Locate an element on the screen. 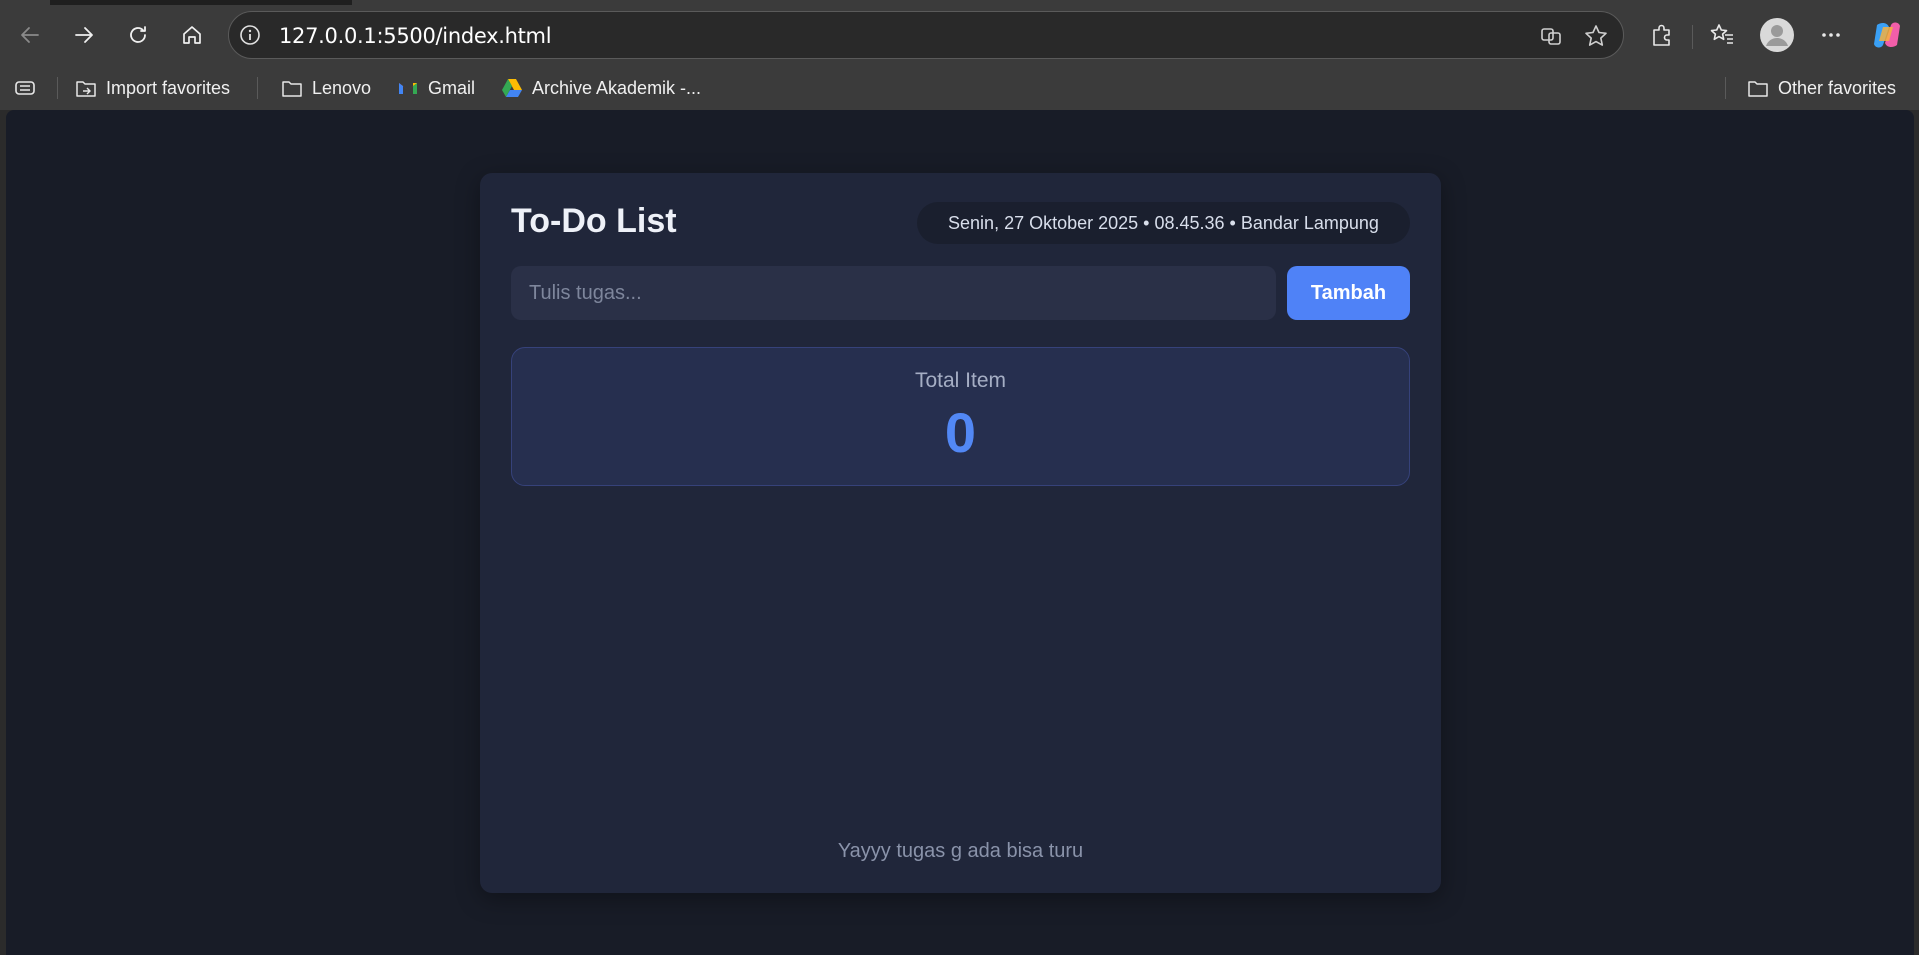  bookmark-other-favorites: Other favorites is located at coordinates (1821, 88).